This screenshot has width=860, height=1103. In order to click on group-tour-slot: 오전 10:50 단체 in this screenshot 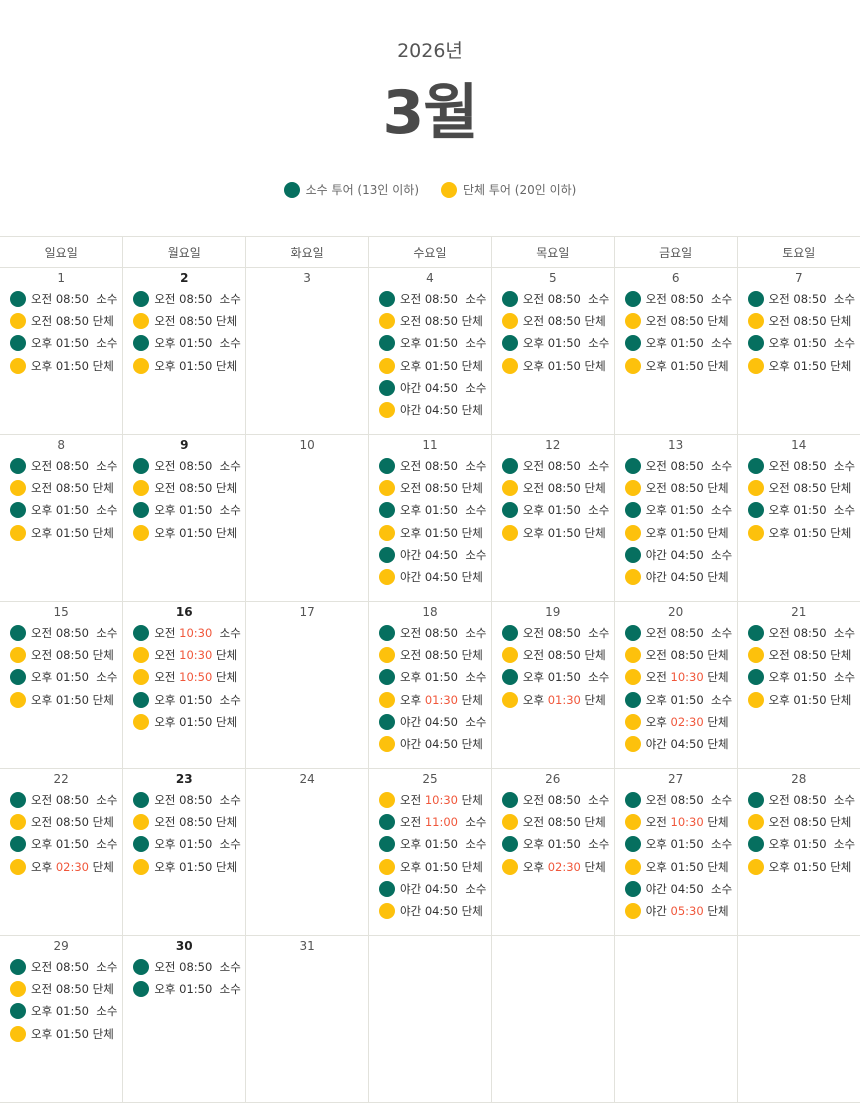, I will do `click(184, 677)`.